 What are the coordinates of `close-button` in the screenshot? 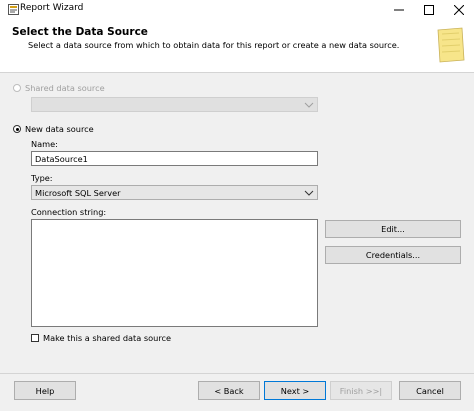 It's located at (459, 10).